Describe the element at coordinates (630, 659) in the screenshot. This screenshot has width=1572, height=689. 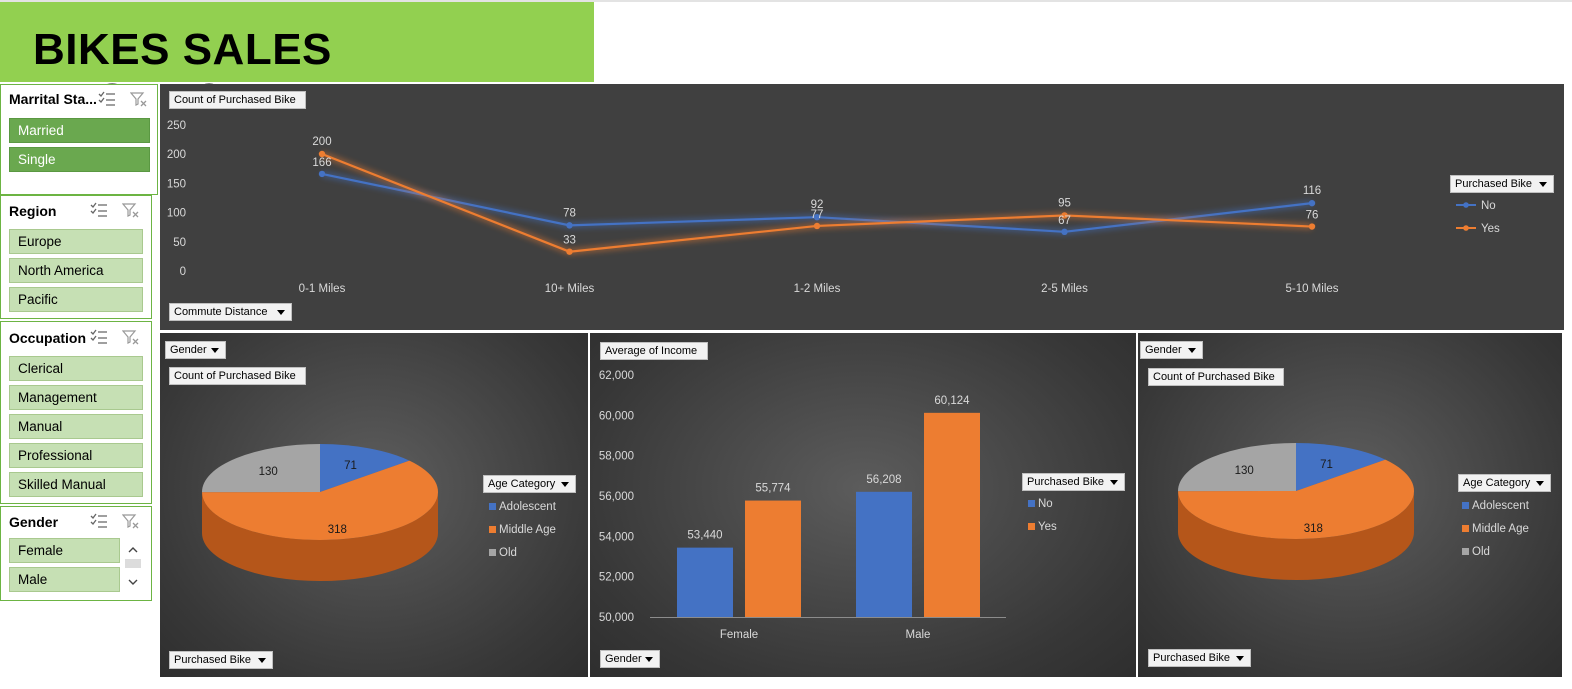
I see `axis-field-button: Gender` at that location.